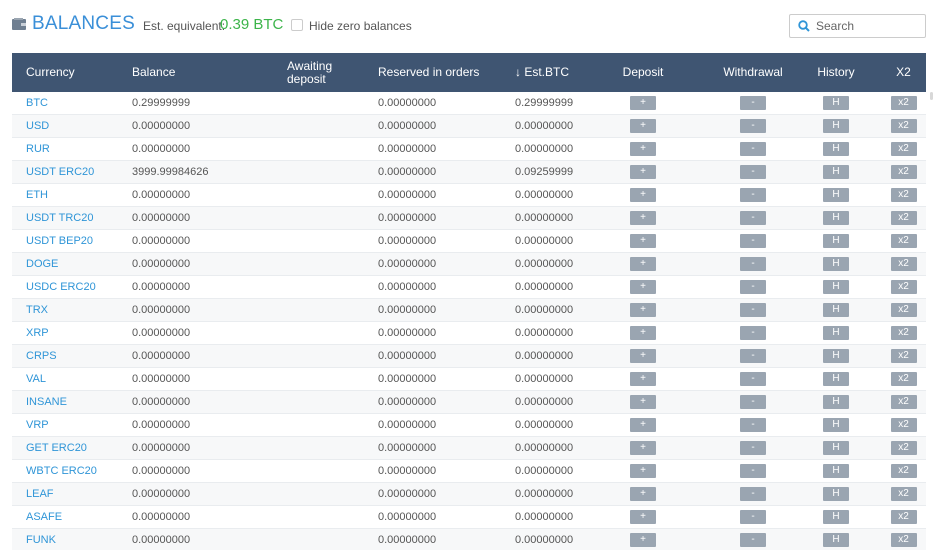 Image resolution: width=940 pixels, height=550 pixels. Describe the element at coordinates (209, 72) in the screenshot. I see `col-balance: Balance` at that location.